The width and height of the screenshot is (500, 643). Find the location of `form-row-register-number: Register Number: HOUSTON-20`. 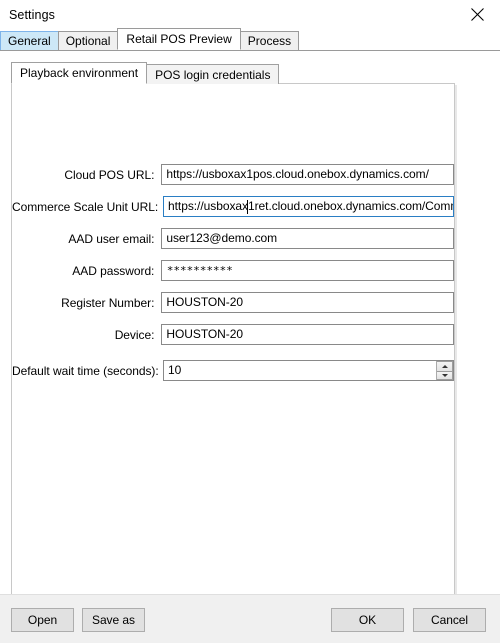

form-row-register-number: Register Number: HOUSTON-20 is located at coordinates (233, 302).